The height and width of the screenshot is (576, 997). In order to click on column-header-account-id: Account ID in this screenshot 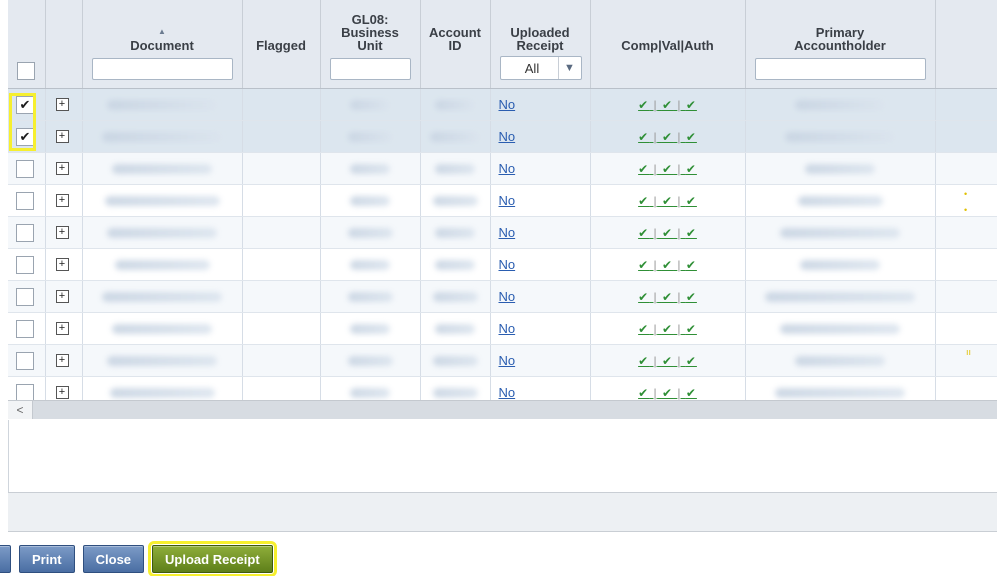, I will do `click(455, 44)`.